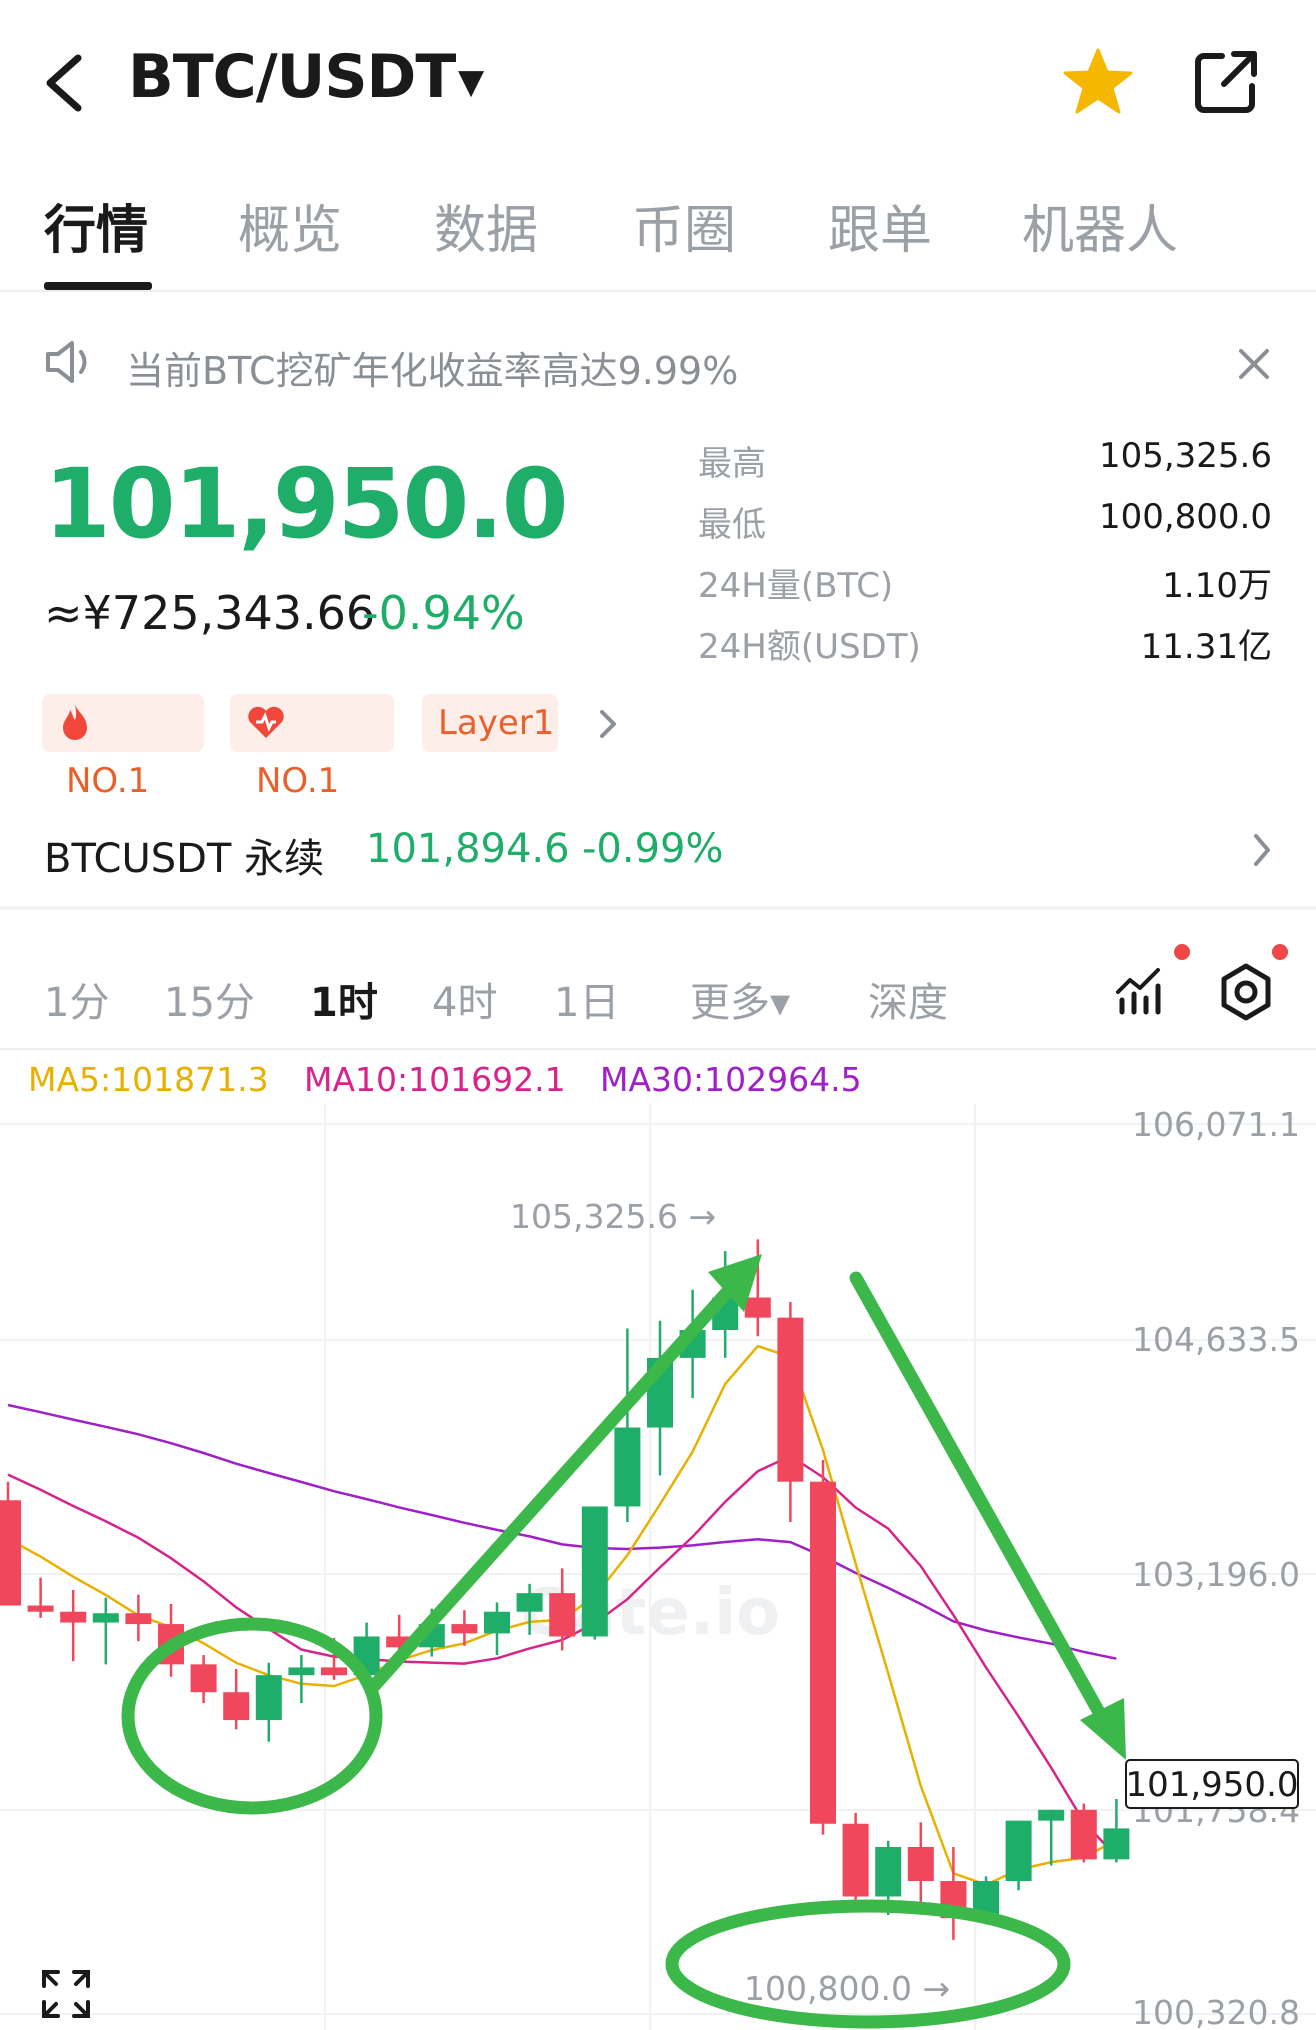  Describe the element at coordinates (1216, 2011) in the screenshot. I see `y-axis-label: 100,320.8` at that location.